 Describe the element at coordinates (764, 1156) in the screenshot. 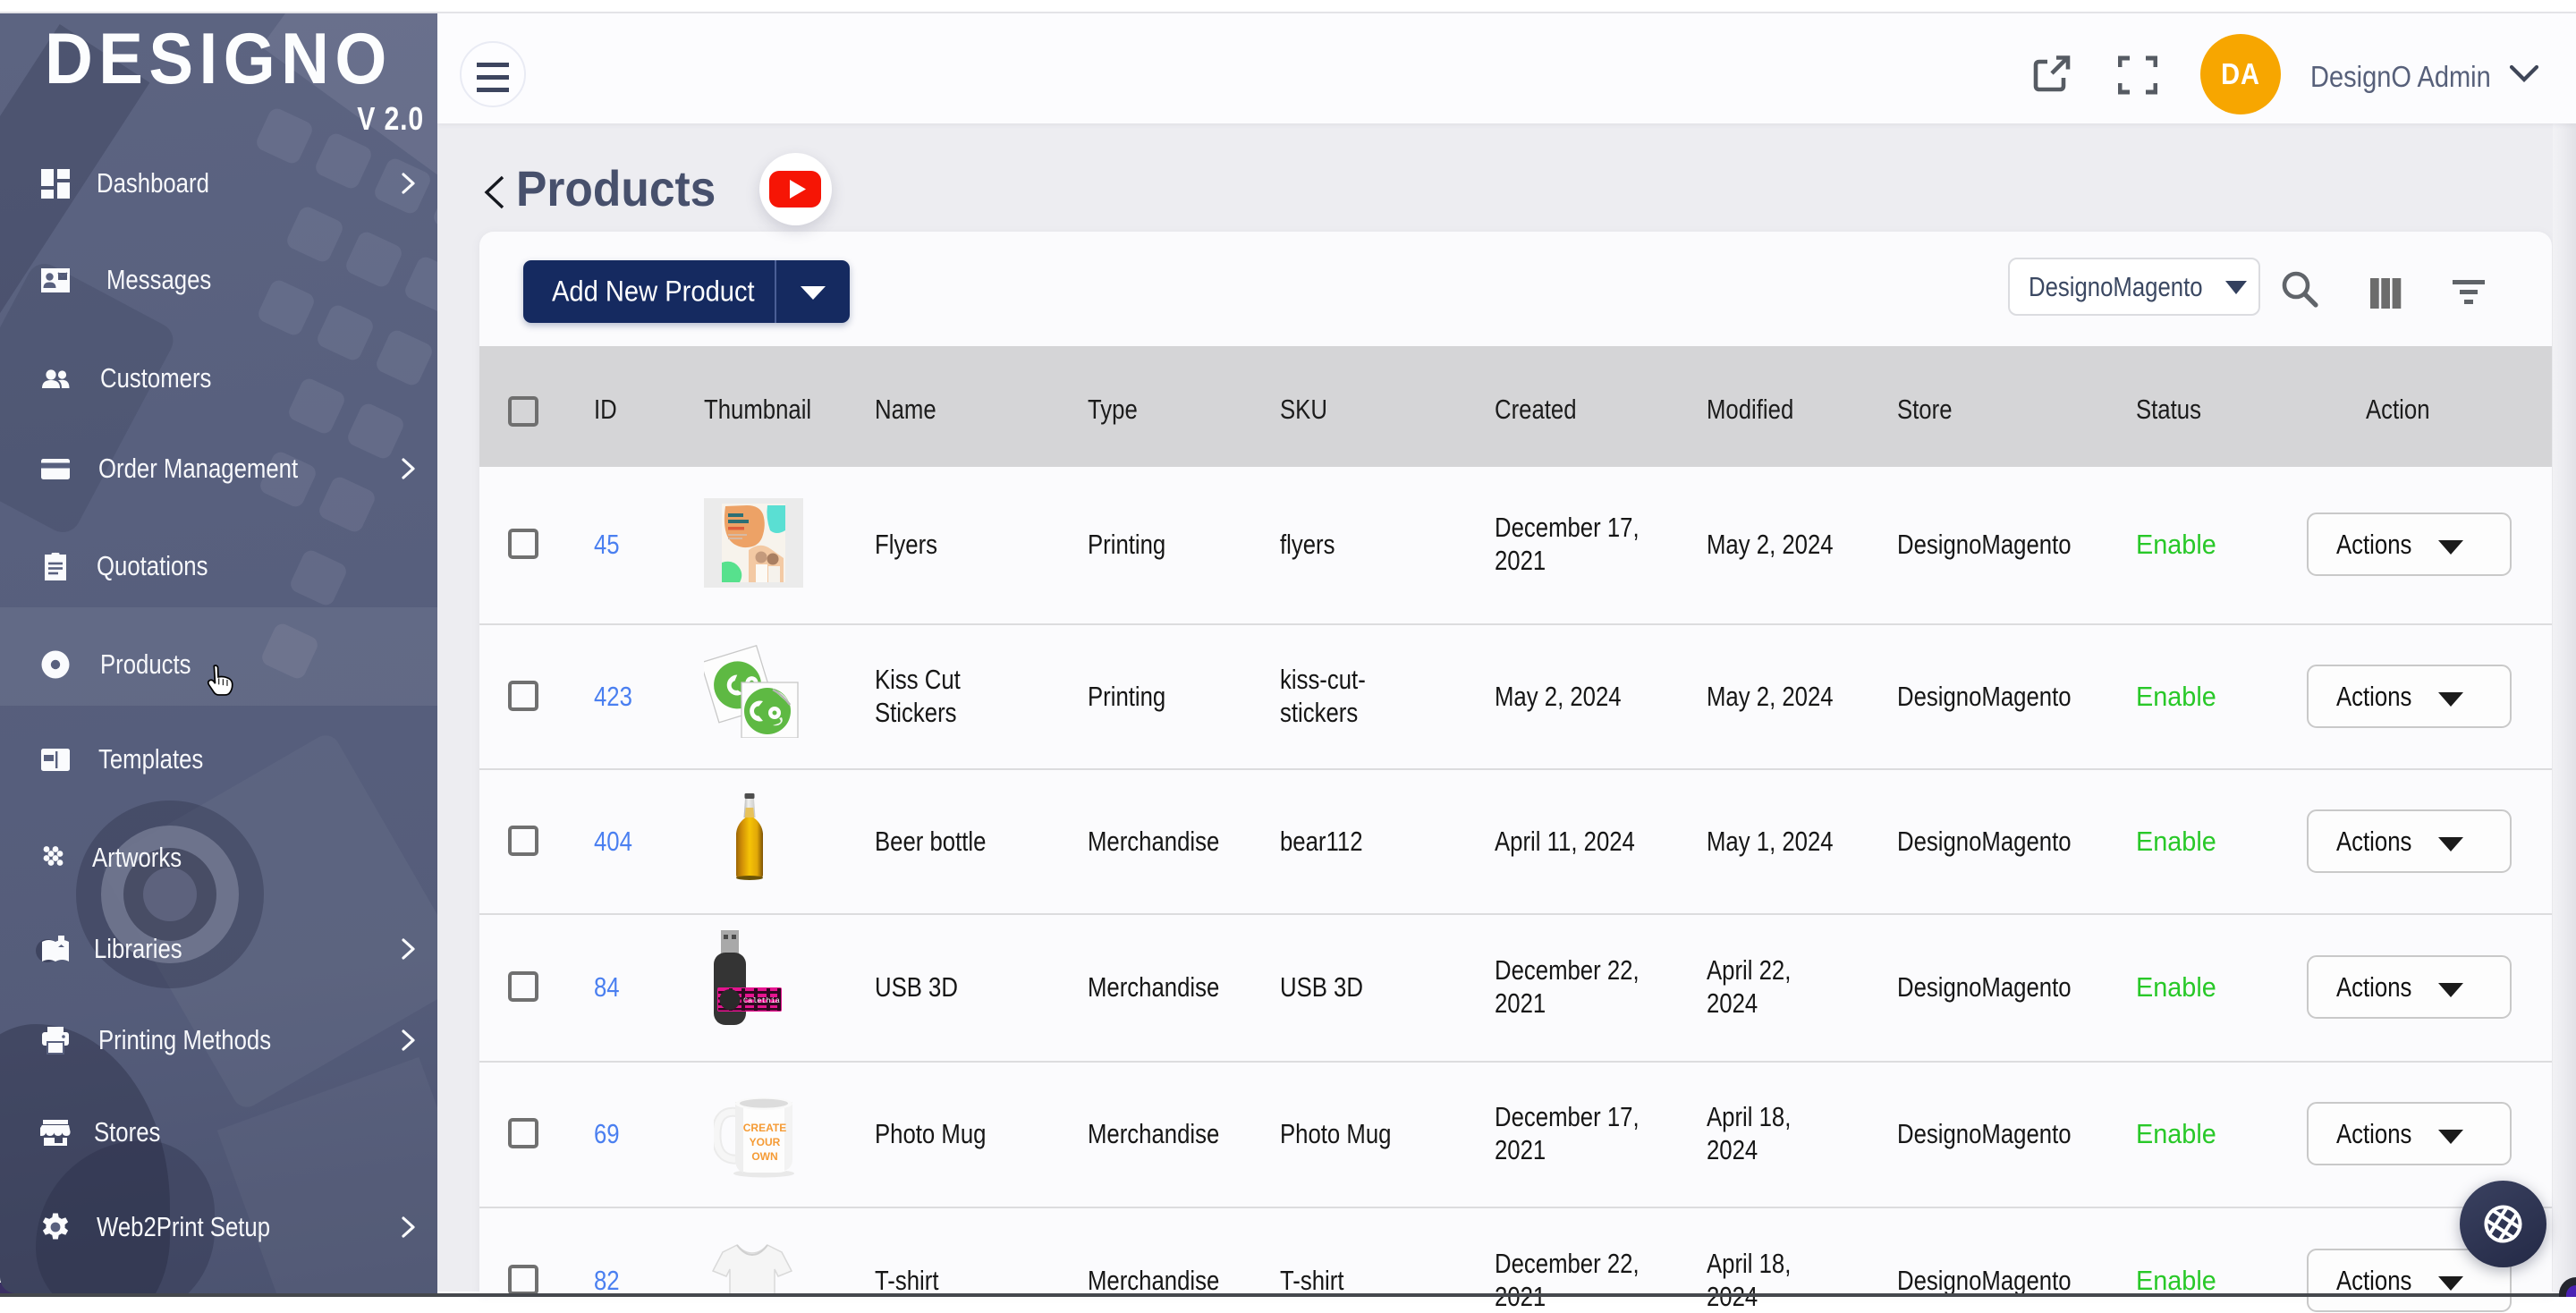

I see `svg-text: OWN` at that location.